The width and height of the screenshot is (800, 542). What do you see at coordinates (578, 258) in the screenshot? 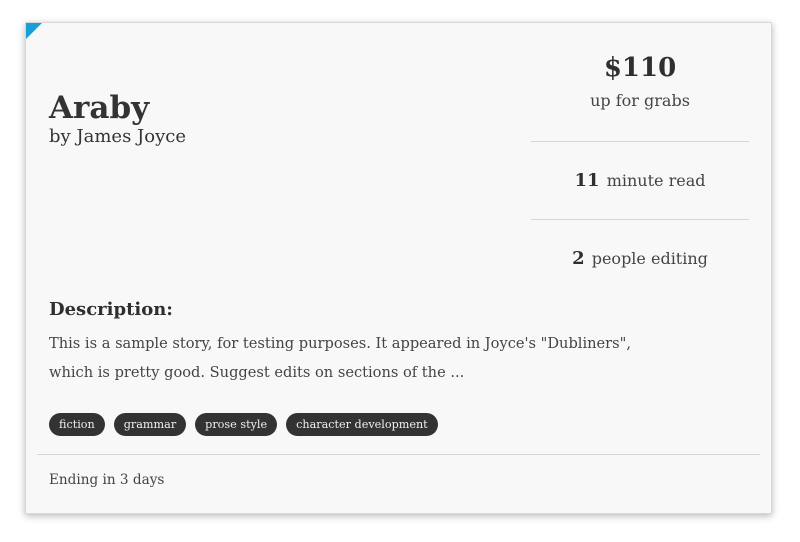
I see `editors-value: 2` at bounding box center [578, 258].